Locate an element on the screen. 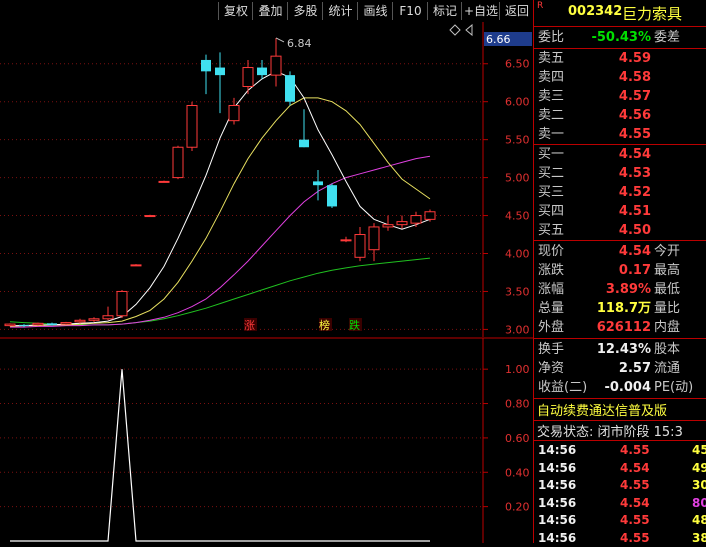 The height and width of the screenshot is (547, 706). price-tick-label: 3.00 is located at coordinates (517, 329).